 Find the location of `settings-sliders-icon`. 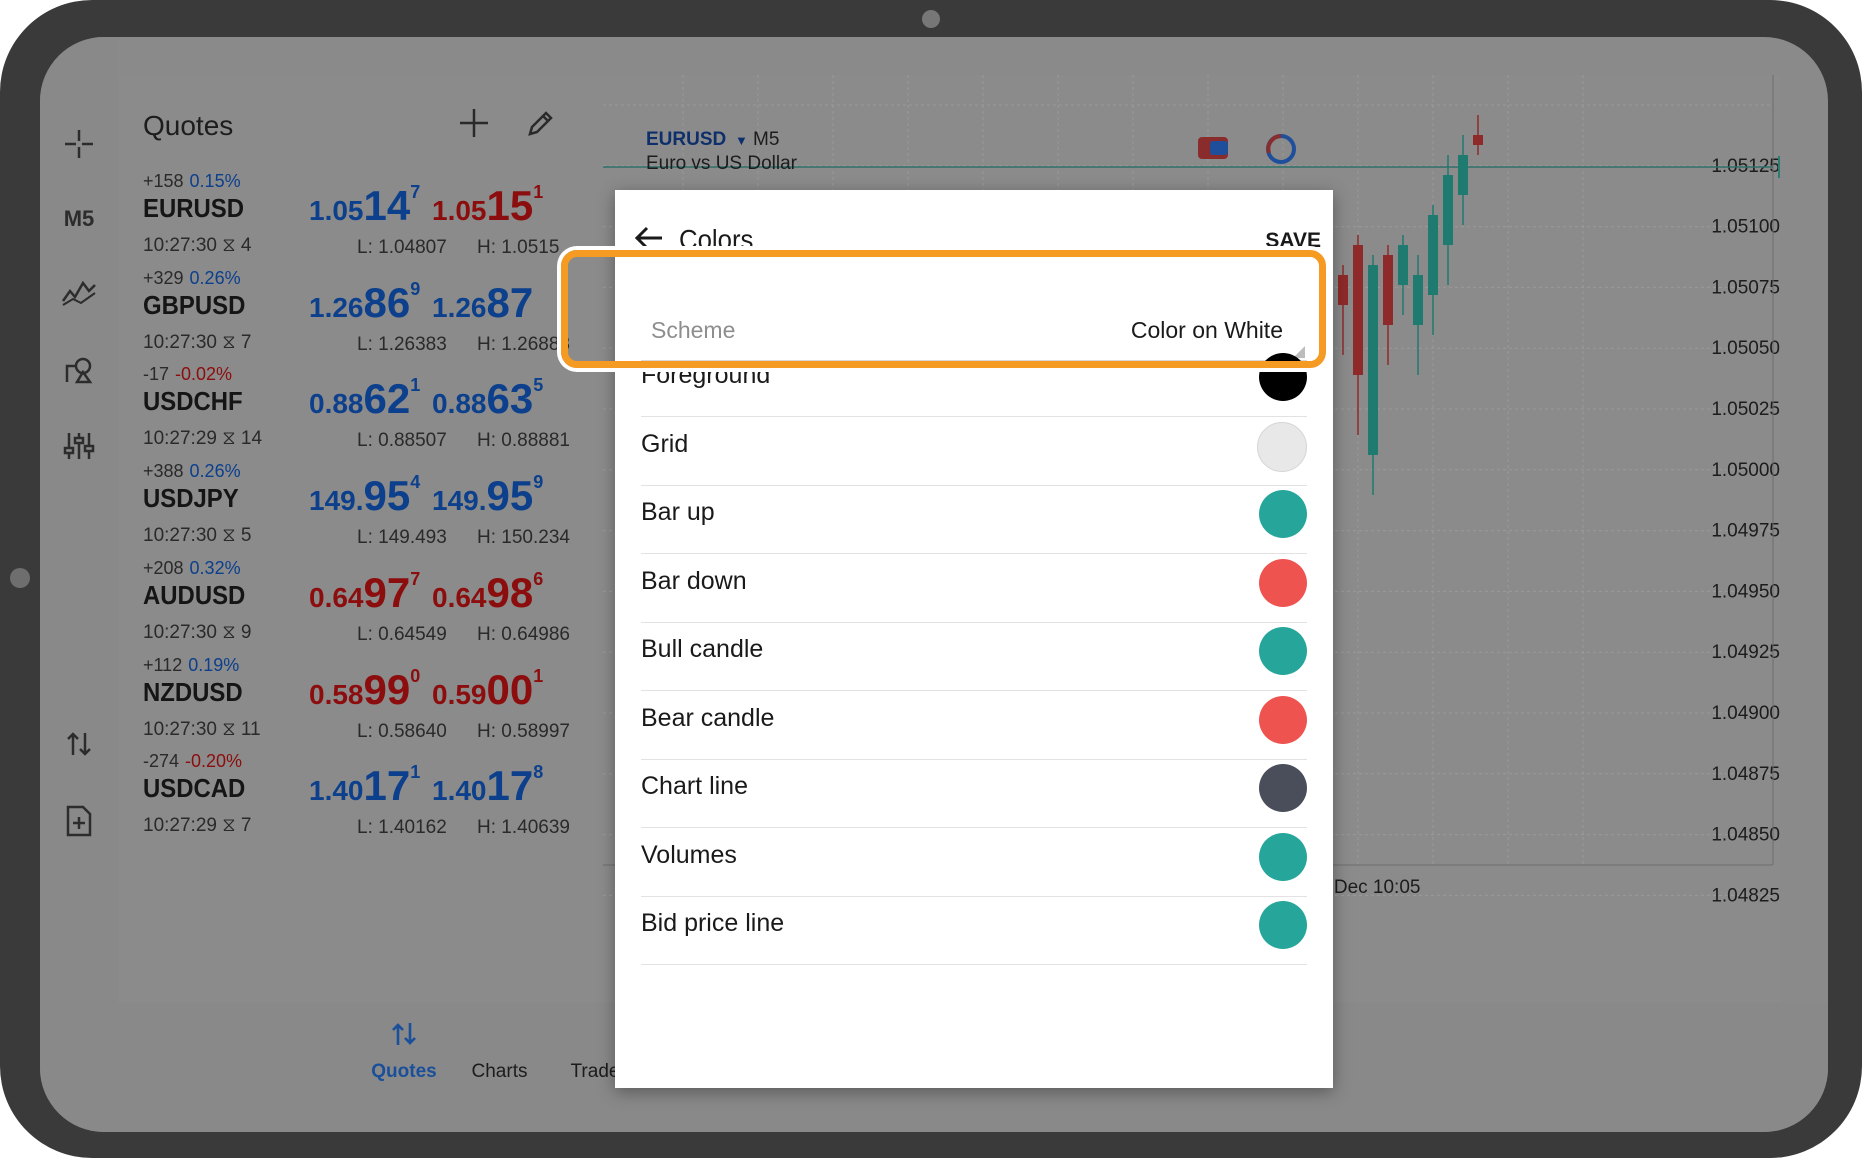

settings-sliders-icon is located at coordinates (79, 446).